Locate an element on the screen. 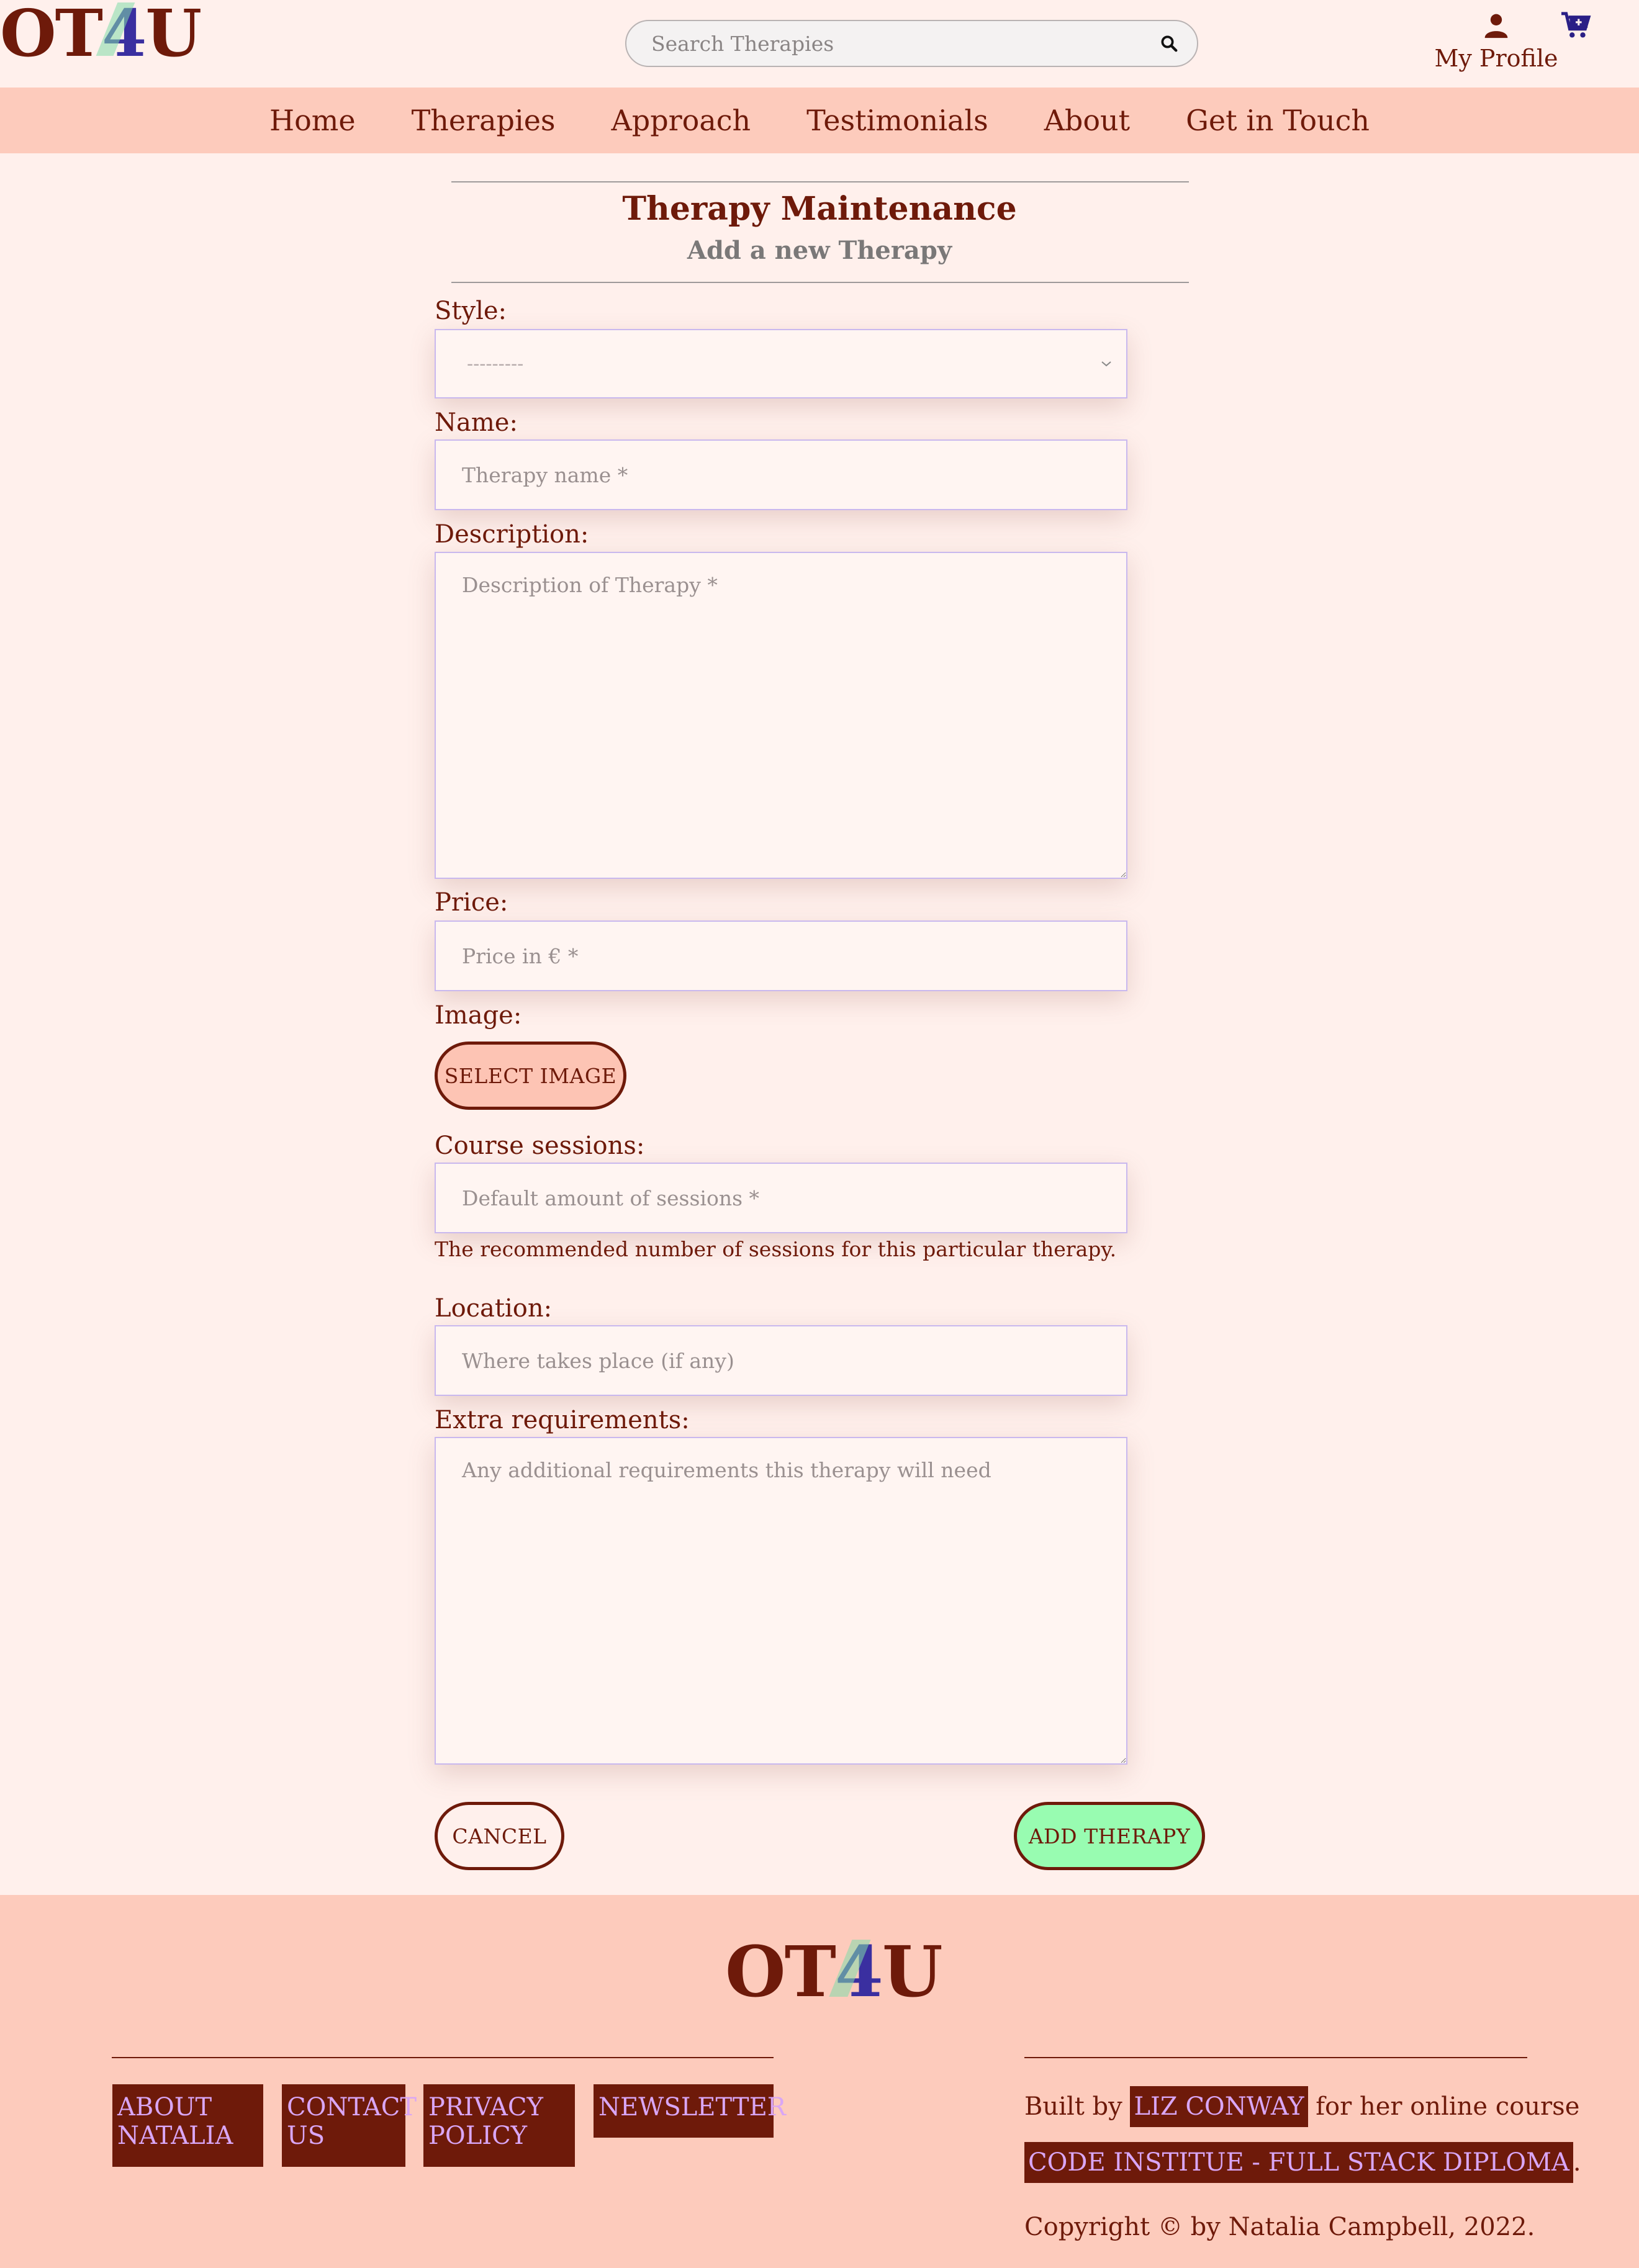 This screenshot has height=2268, width=1639. cart-link is located at coordinates (1575, 26).